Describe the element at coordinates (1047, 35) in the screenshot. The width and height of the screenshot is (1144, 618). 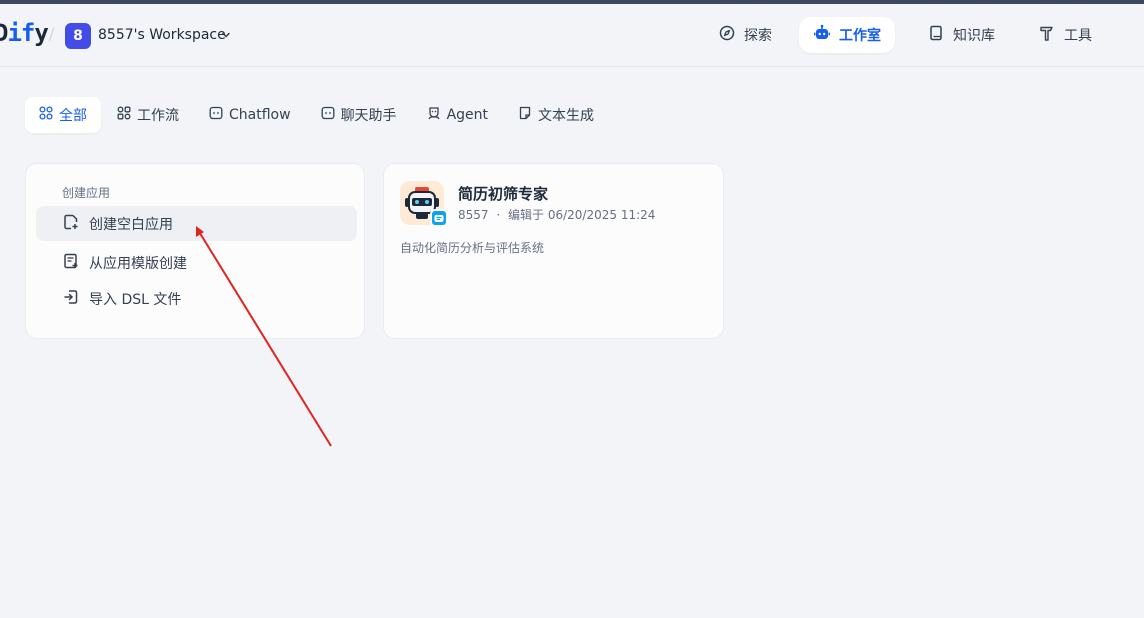
I see `hammer-icon` at that location.